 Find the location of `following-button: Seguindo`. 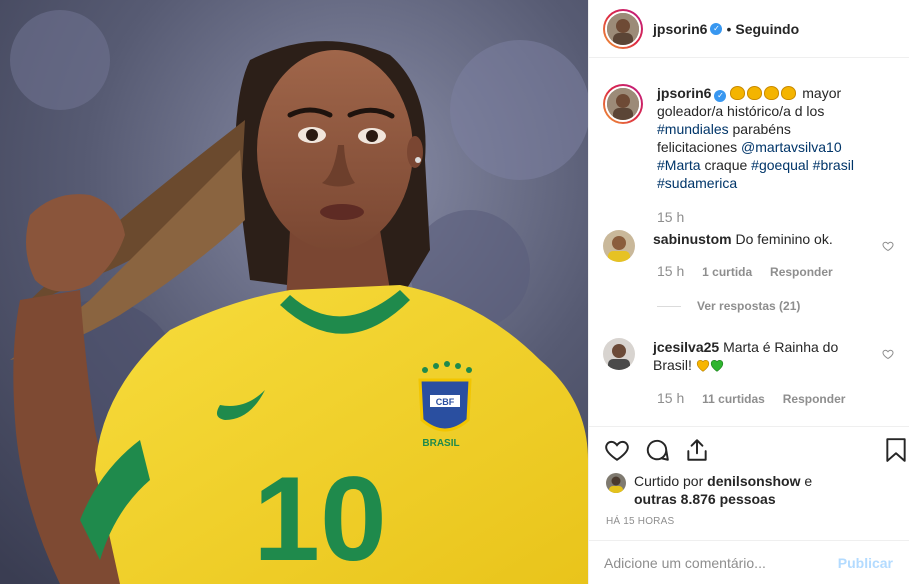

following-button: Seguindo is located at coordinates (767, 29).